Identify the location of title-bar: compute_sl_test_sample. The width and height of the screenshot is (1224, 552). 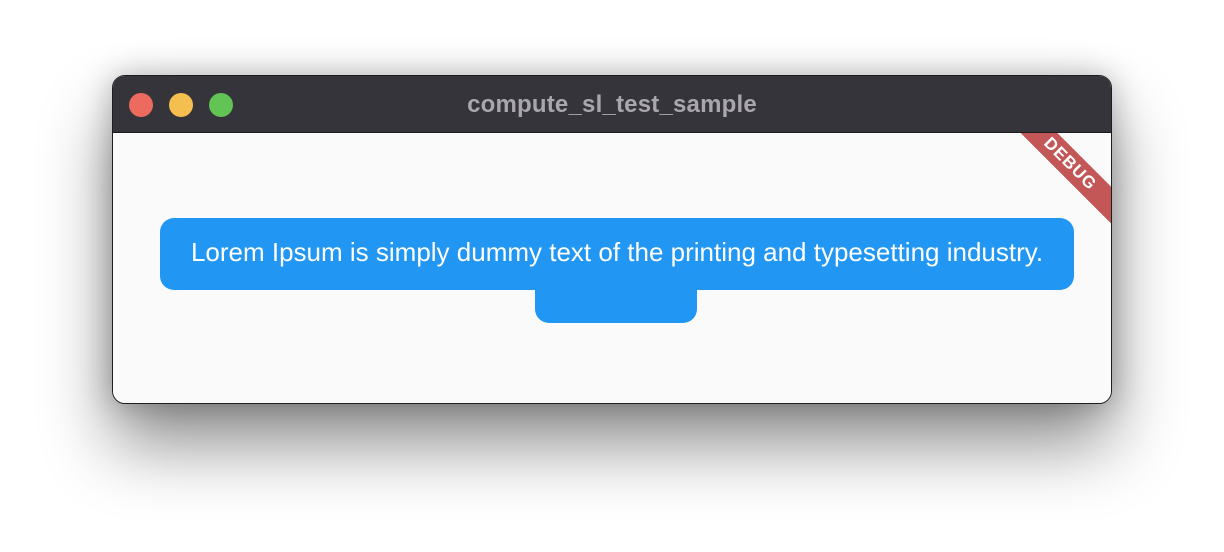
(612, 104).